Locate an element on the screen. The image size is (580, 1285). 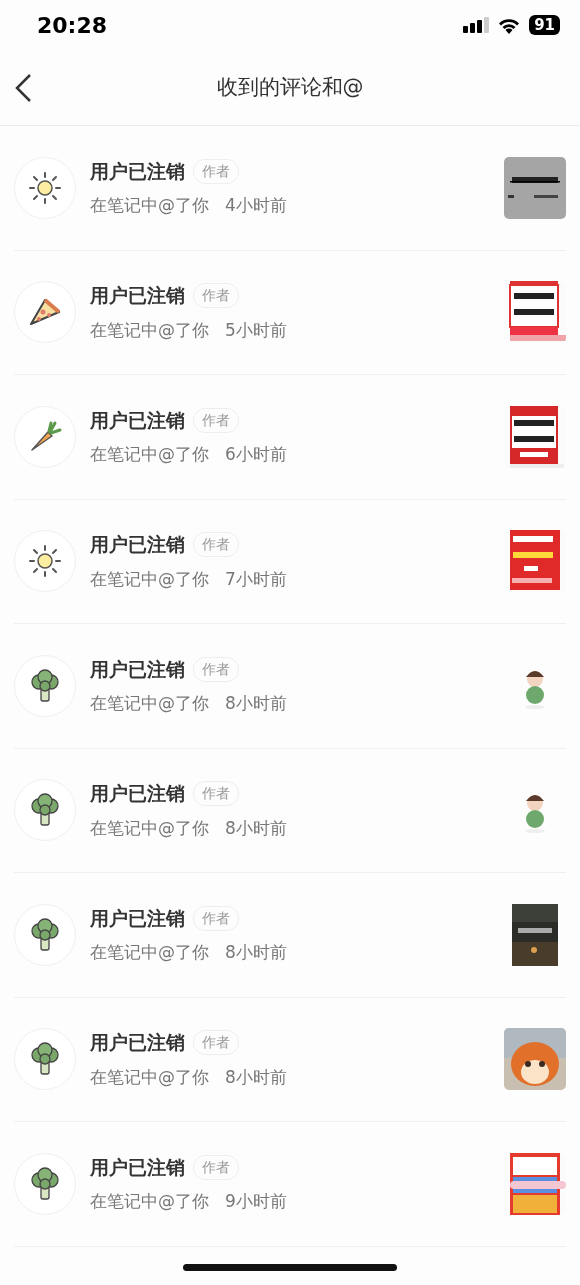
timestamp: 9小时前 is located at coordinates (256, 1202).